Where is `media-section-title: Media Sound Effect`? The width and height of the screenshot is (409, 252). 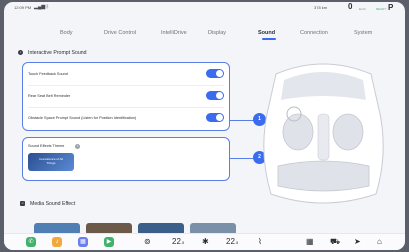
media-section-title: Media Sound Effect is located at coordinates (53, 204).